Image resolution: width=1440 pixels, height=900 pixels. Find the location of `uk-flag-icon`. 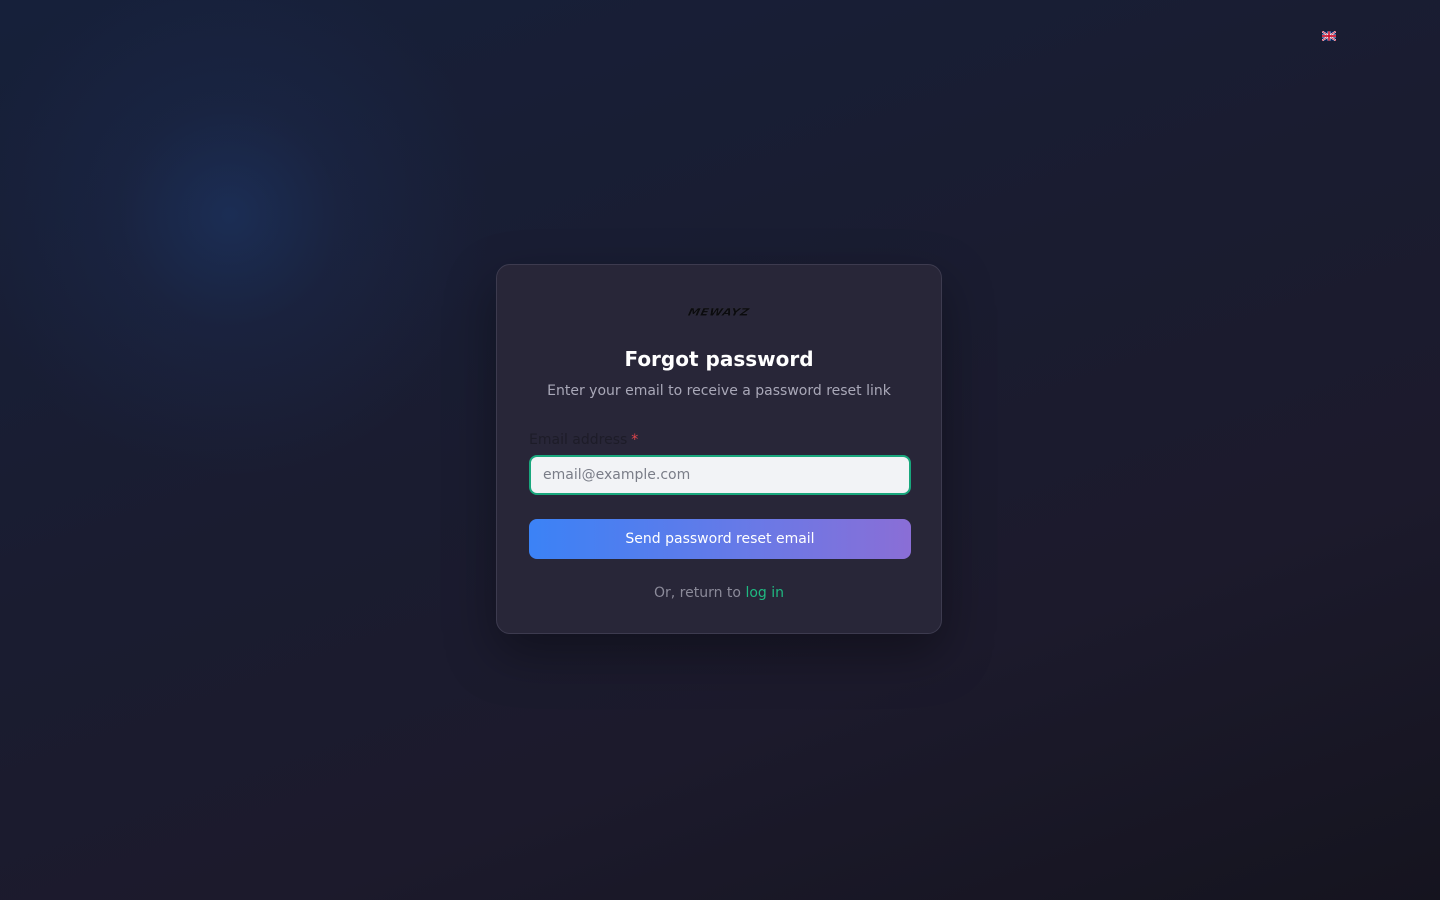

uk-flag-icon is located at coordinates (1329, 36).